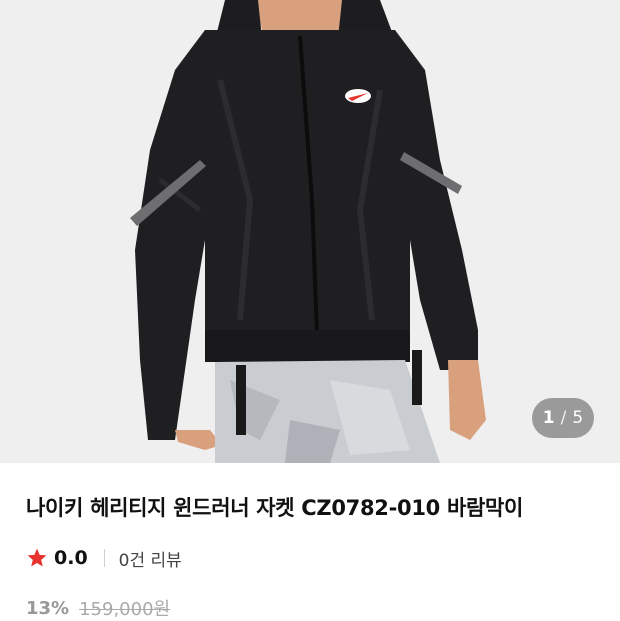 The image size is (620, 621). What do you see at coordinates (578, 418) in the screenshot?
I see `indicator-total: 5` at bounding box center [578, 418].